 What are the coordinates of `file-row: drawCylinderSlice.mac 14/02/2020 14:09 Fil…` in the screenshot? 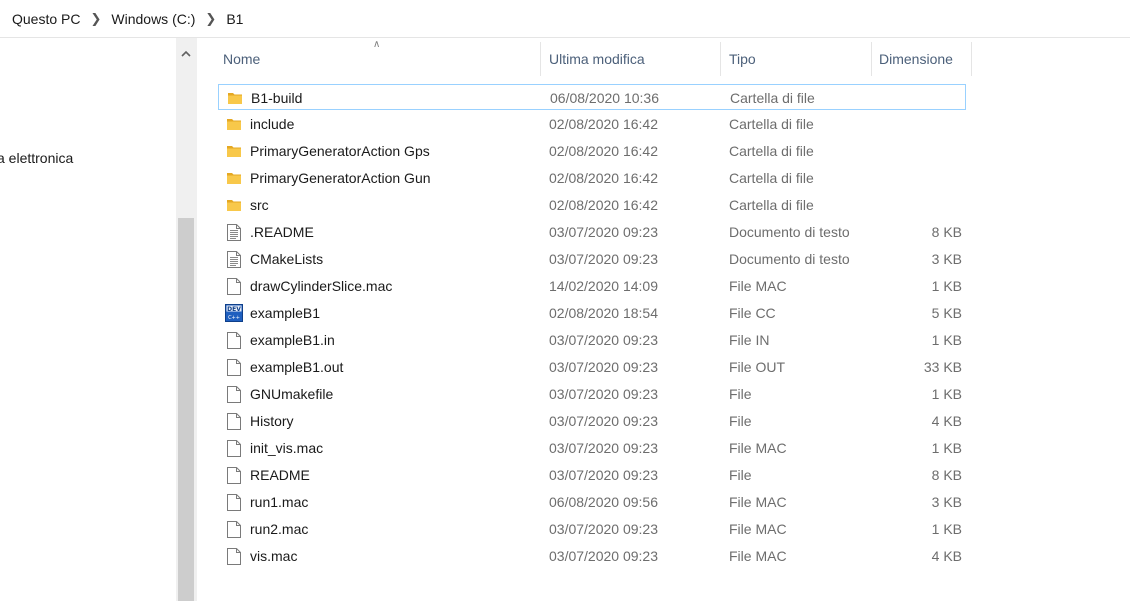 It's located at (592, 286).